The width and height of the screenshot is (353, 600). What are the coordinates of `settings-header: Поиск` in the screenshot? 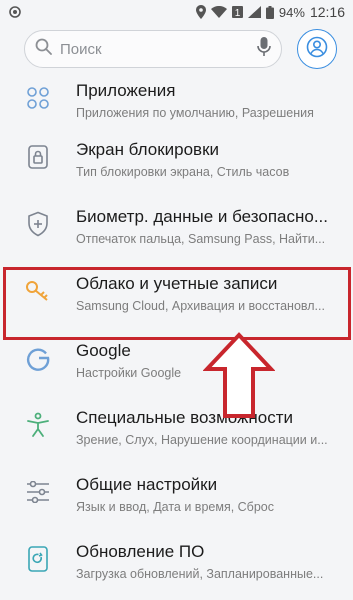 It's located at (176, 49).